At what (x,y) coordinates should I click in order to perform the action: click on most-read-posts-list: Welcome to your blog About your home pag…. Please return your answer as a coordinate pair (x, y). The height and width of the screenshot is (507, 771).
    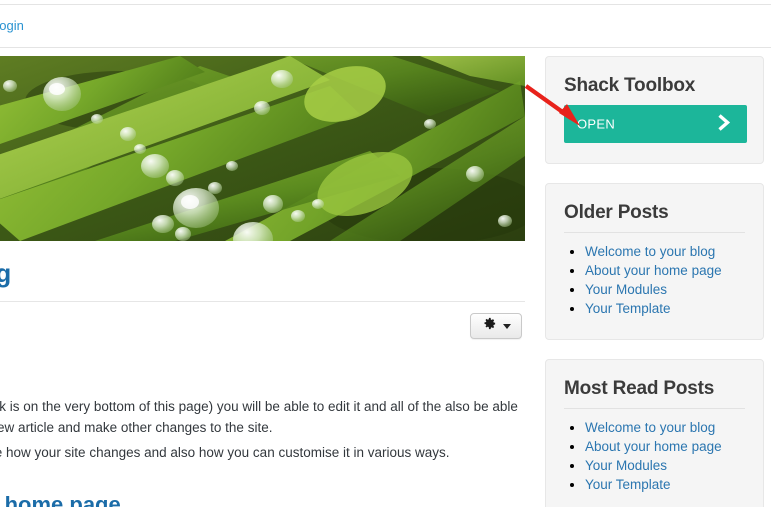
    Looking at the image, I should click on (654, 457).